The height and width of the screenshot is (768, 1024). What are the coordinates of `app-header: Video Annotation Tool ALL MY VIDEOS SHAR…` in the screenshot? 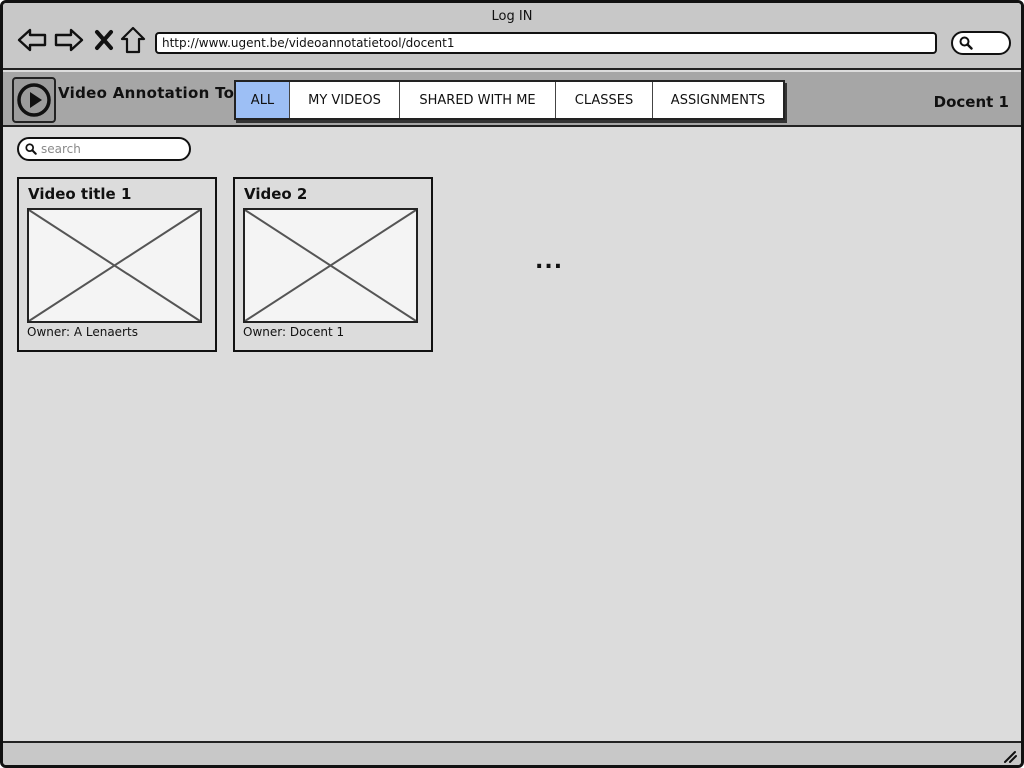 It's located at (512, 99).